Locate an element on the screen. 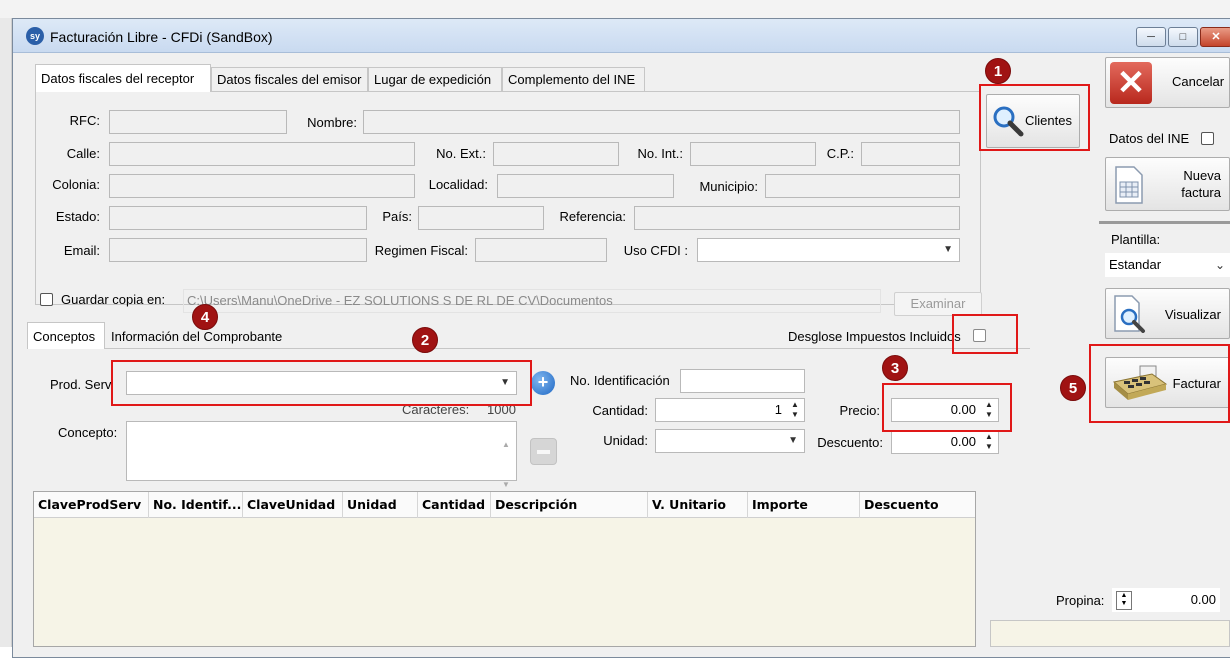 This screenshot has width=1230, height=658. cantidad-label: Cantidad: is located at coordinates (620, 410).